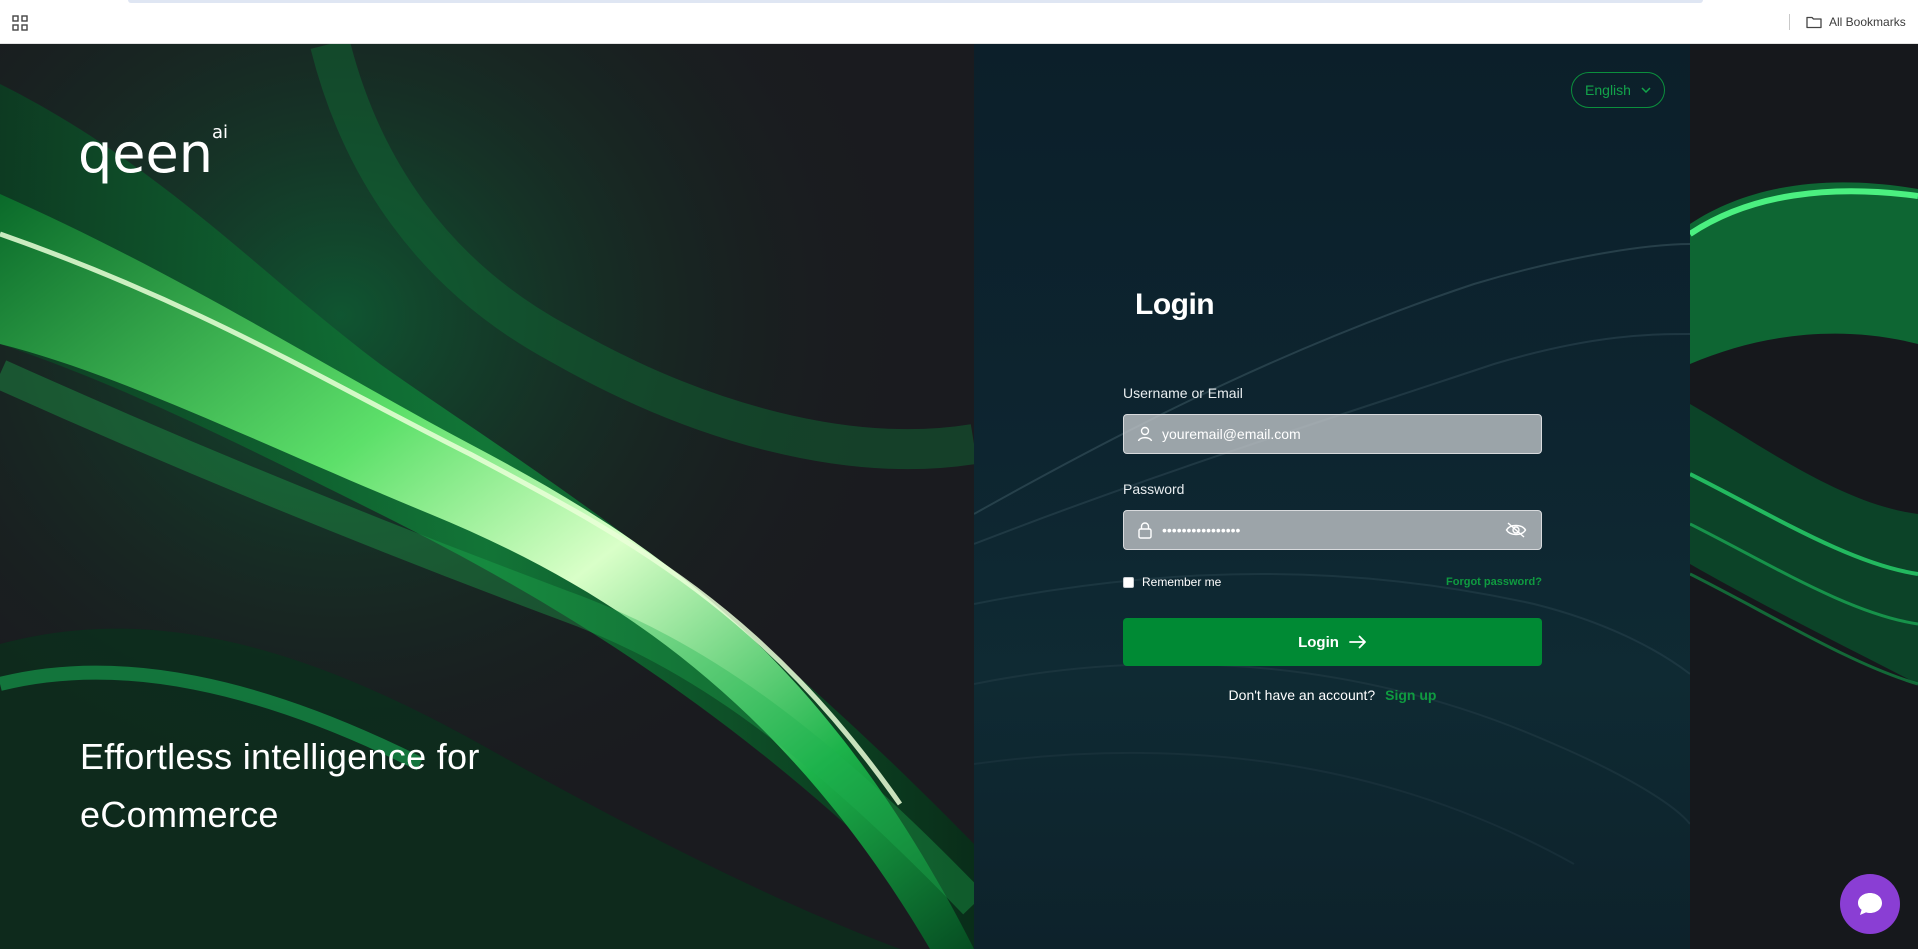 This screenshot has height=949, width=1918. I want to click on password-field: ••••••••••••••••, so click(1332, 530).